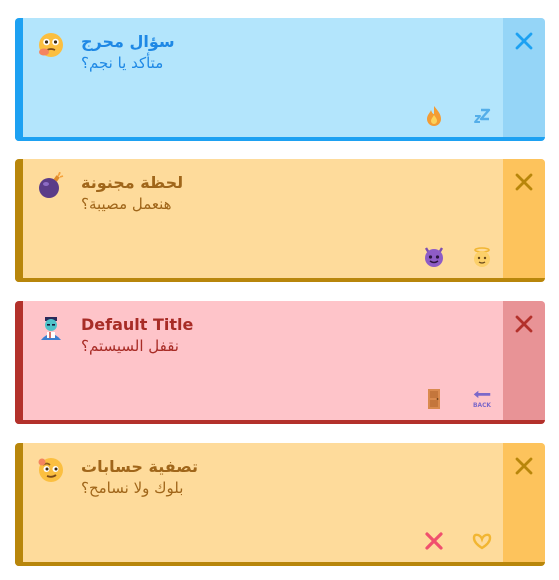 The image size is (559, 580). I want to click on card-actions: BACK, so click(458, 399).